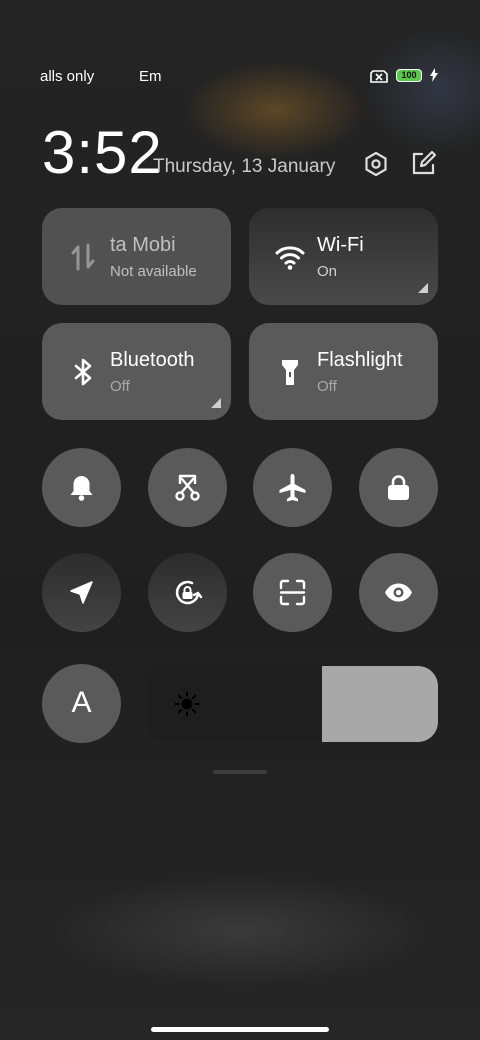 The image size is (480, 1040). What do you see at coordinates (120, 386) in the screenshot?
I see `tile-bluetooth-status: Off` at bounding box center [120, 386].